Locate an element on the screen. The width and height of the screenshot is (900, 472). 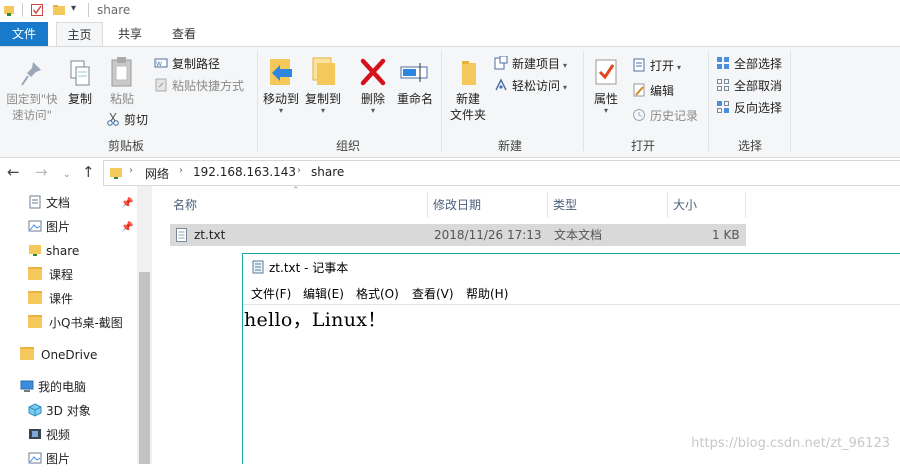
table-row: zt.txt 2018/11/26 17:13 文本文档 1 KB is located at coordinates (458, 235).